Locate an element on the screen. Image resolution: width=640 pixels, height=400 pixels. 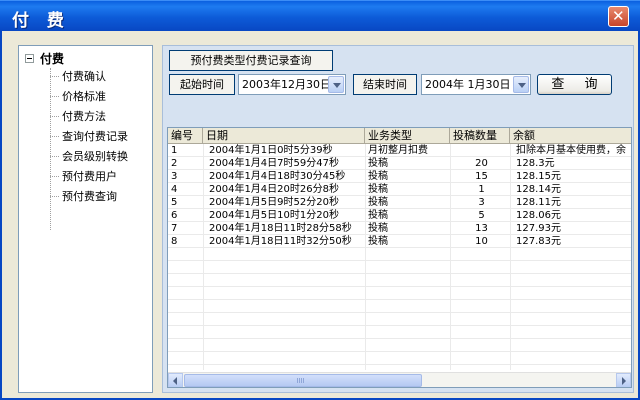
table-row: 5 2004年1月5日9时52分20秒 投稿 3 128.11元 is located at coordinates (399, 202).